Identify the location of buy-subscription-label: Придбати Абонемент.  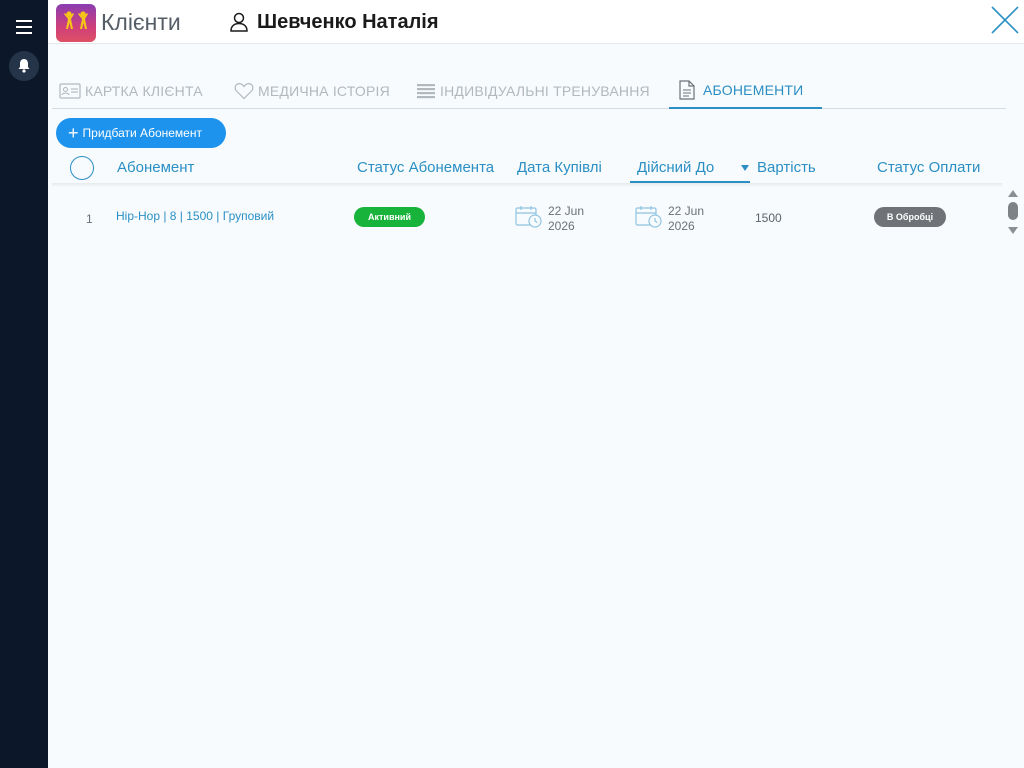
(142, 133).